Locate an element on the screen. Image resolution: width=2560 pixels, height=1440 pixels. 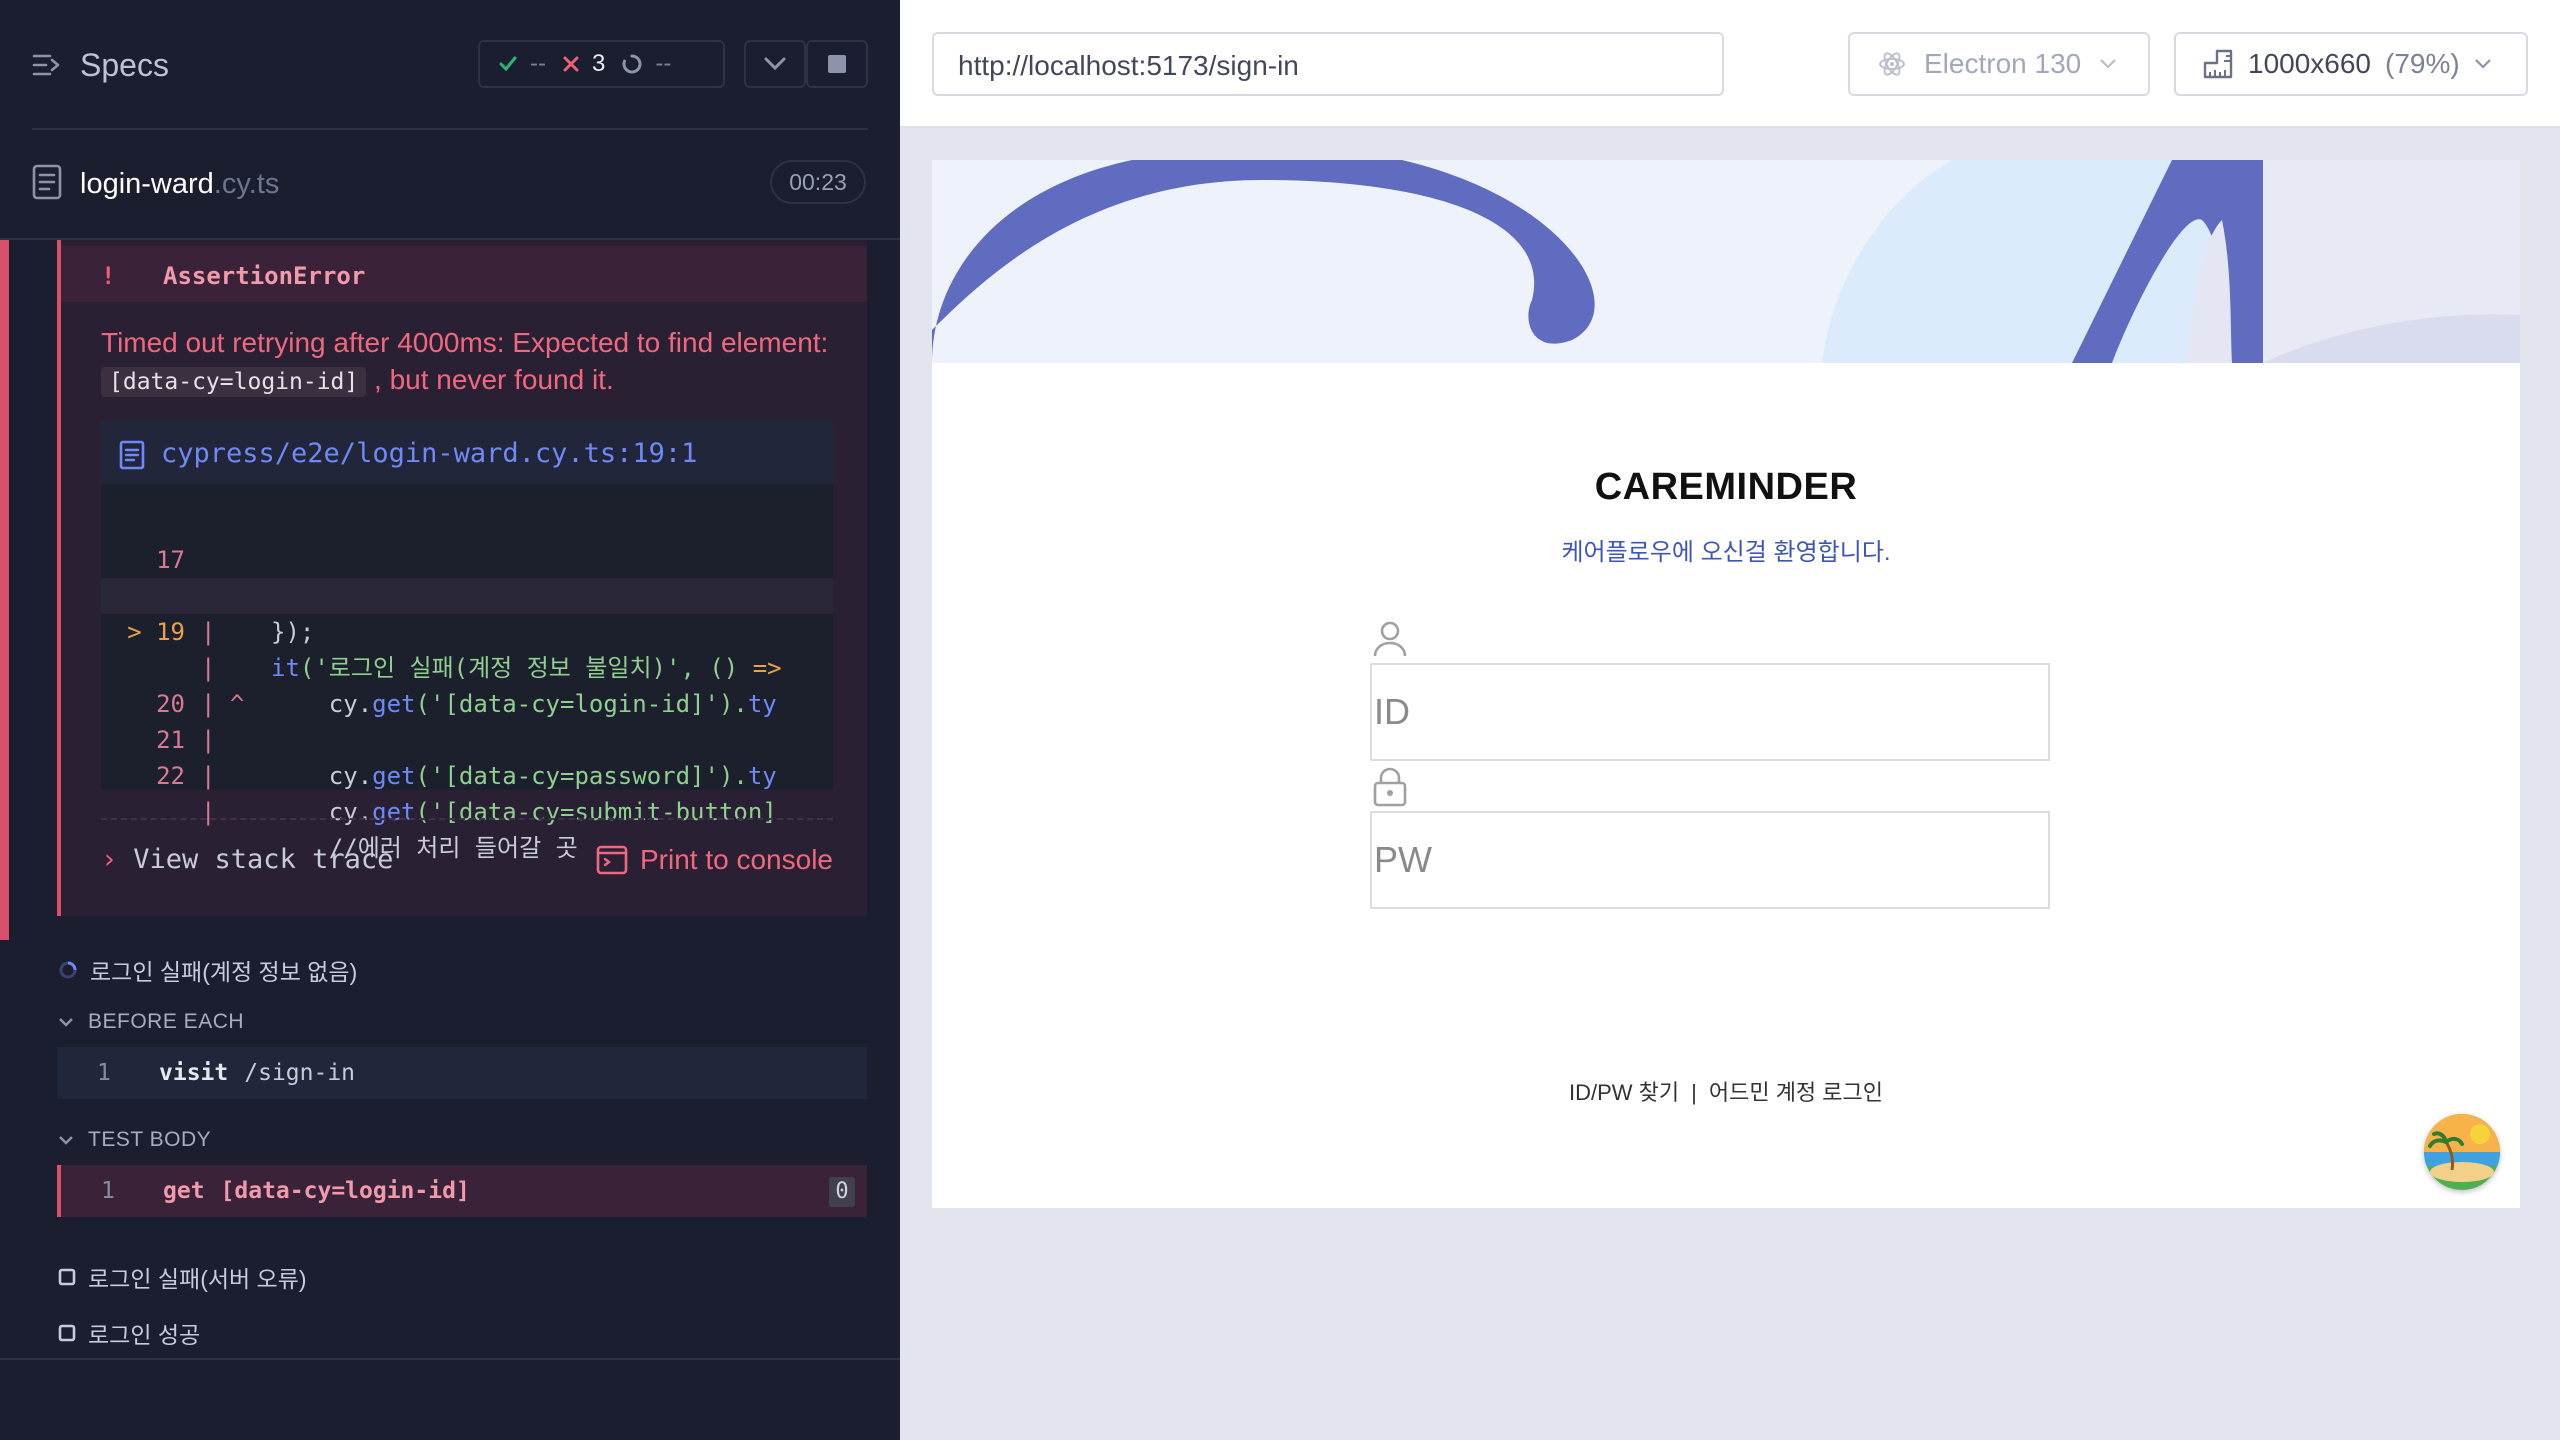
error-header: ! AssertionError is located at coordinates (464, 274).